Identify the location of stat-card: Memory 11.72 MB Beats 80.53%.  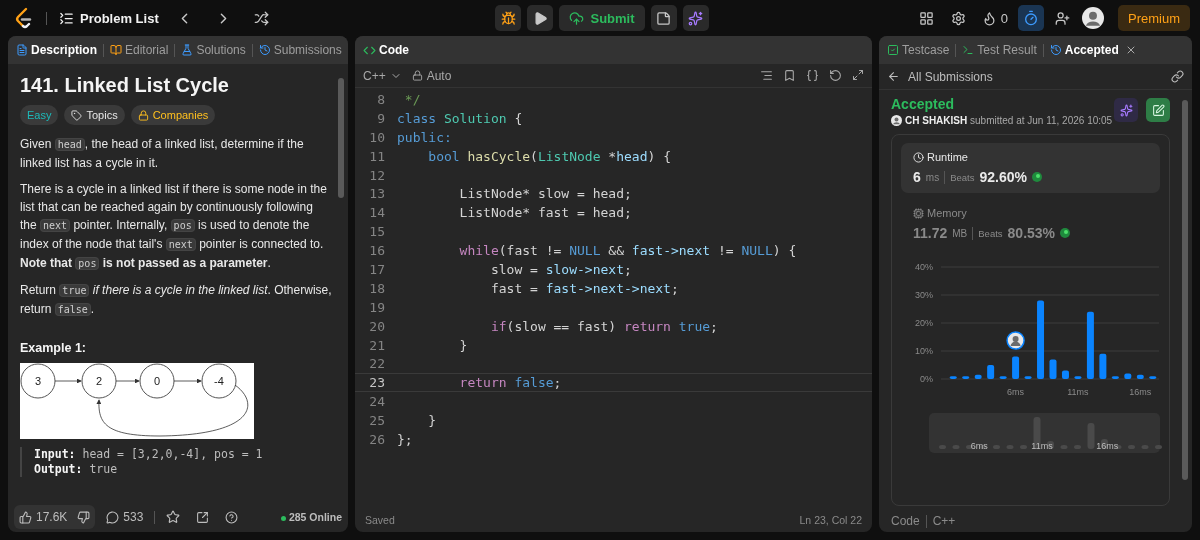
(1030, 224).